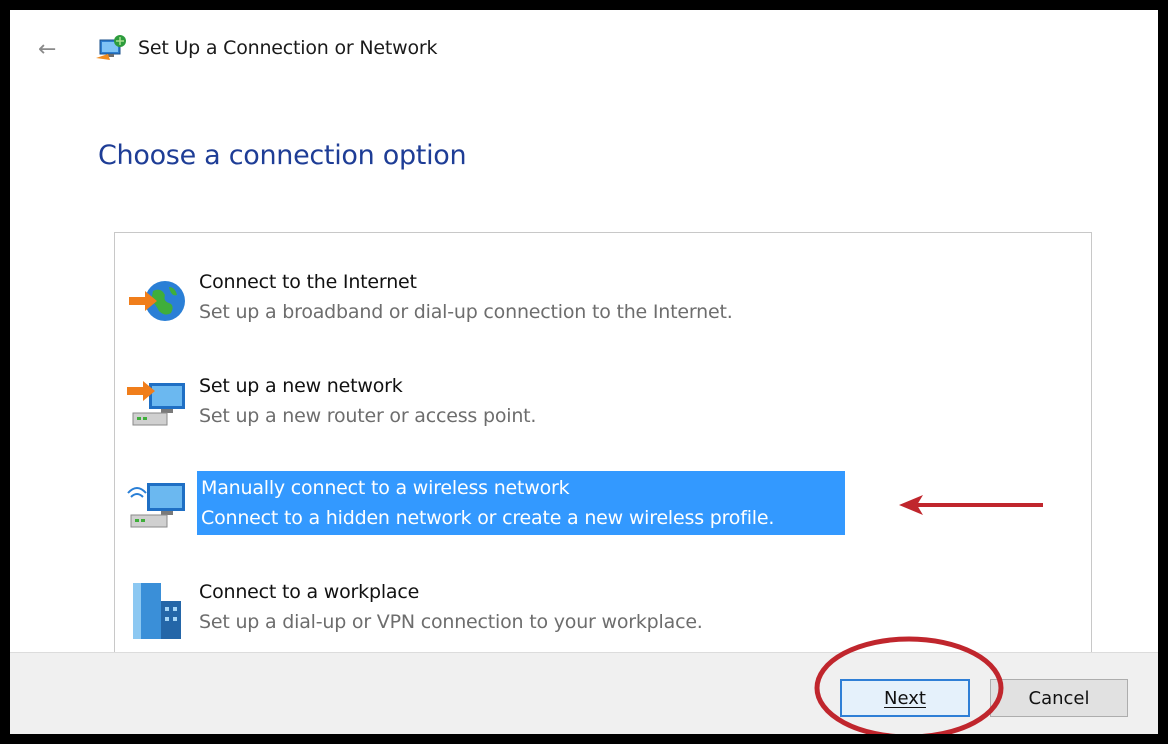 The width and height of the screenshot is (1168, 744). What do you see at coordinates (156, 403) in the screenshot?
I see `new-network-icon` at bounding box center [156, 403].